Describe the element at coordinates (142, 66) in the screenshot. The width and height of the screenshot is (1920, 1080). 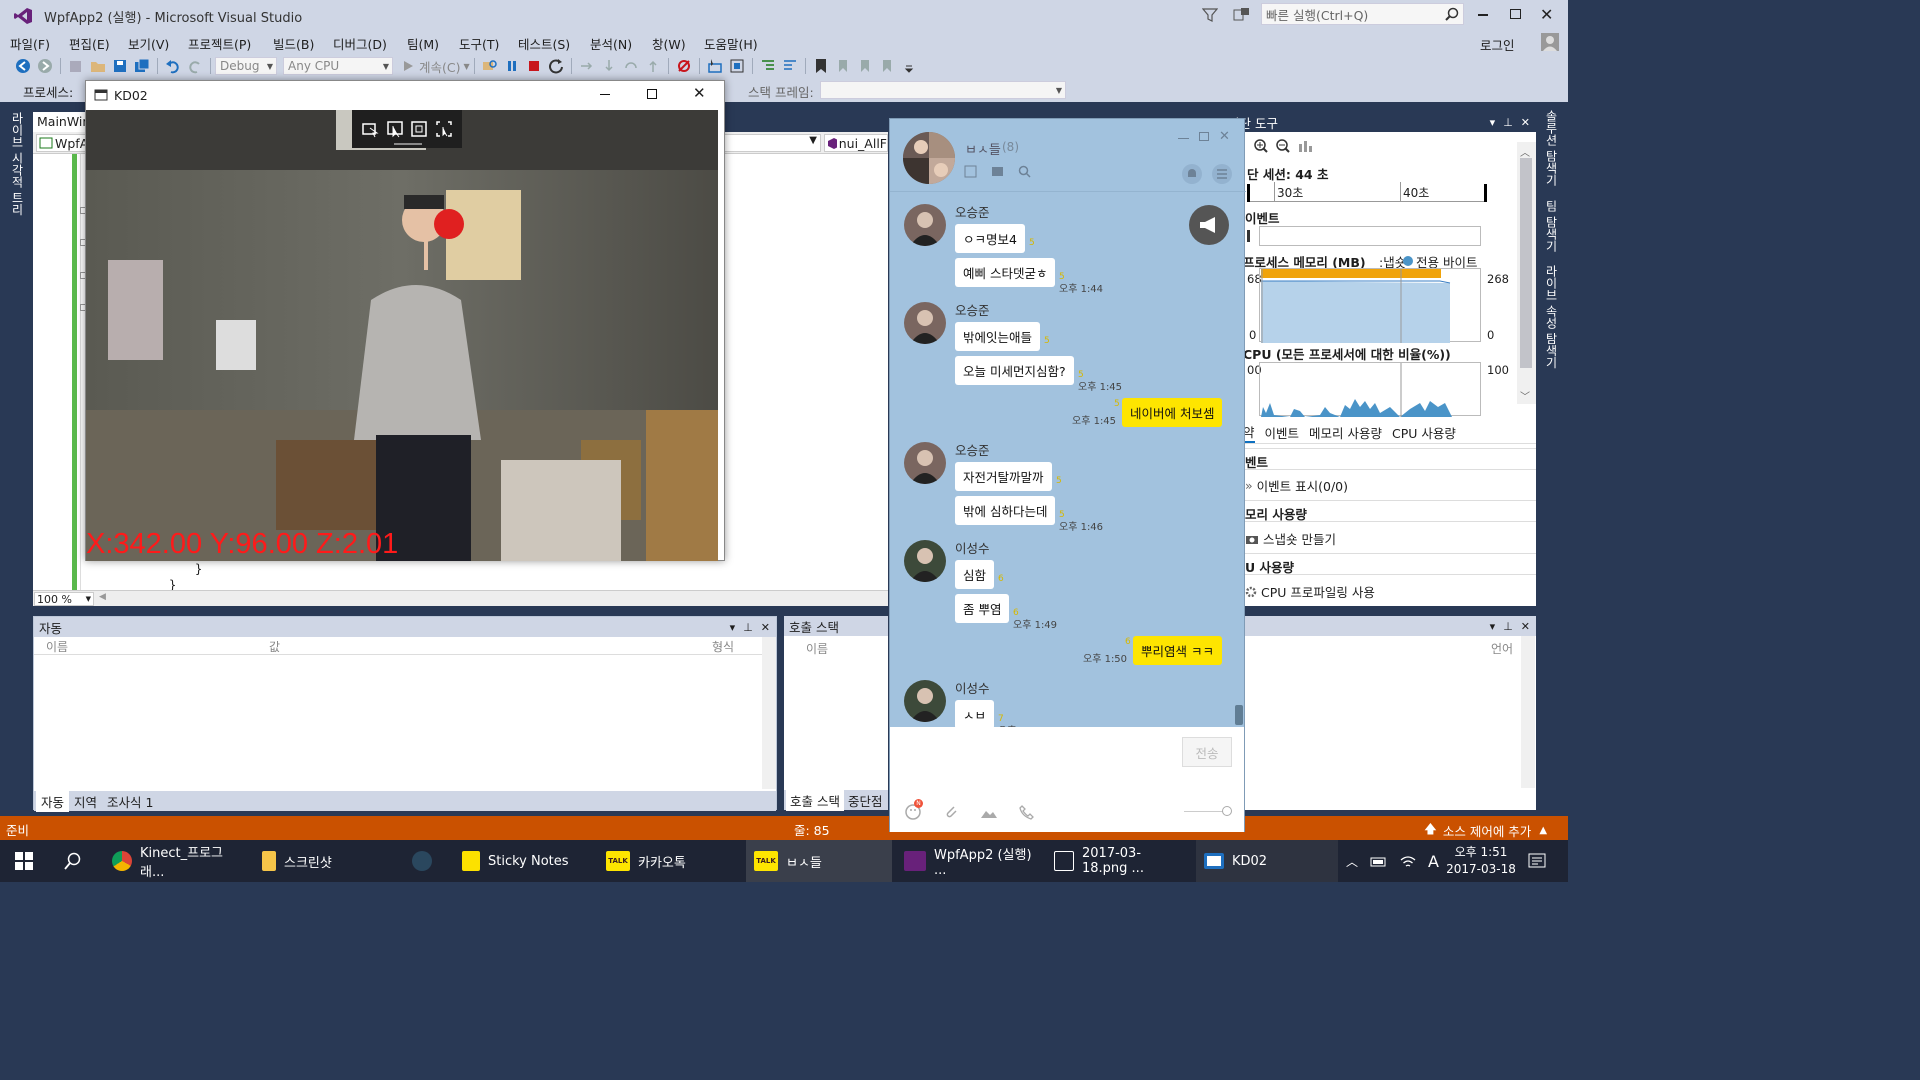
I see `save-all-icon` at that location.